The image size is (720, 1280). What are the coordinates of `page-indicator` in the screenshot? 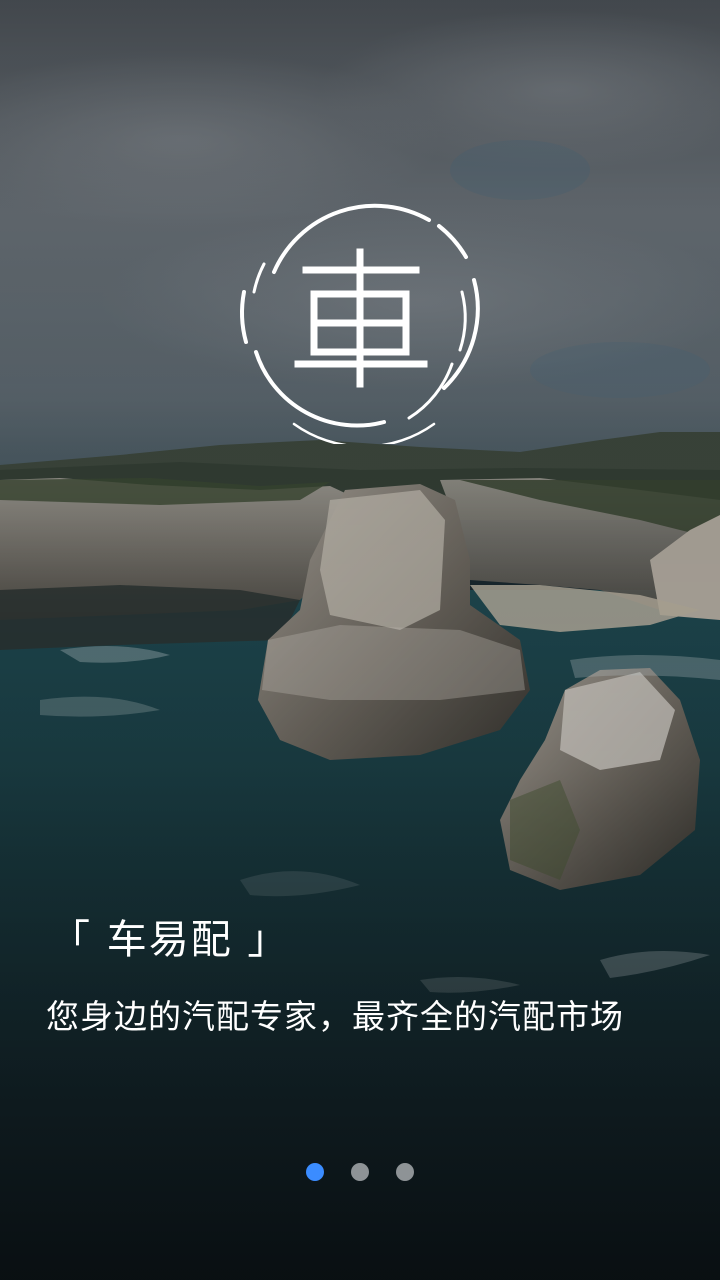 It's located at (360, 1173).